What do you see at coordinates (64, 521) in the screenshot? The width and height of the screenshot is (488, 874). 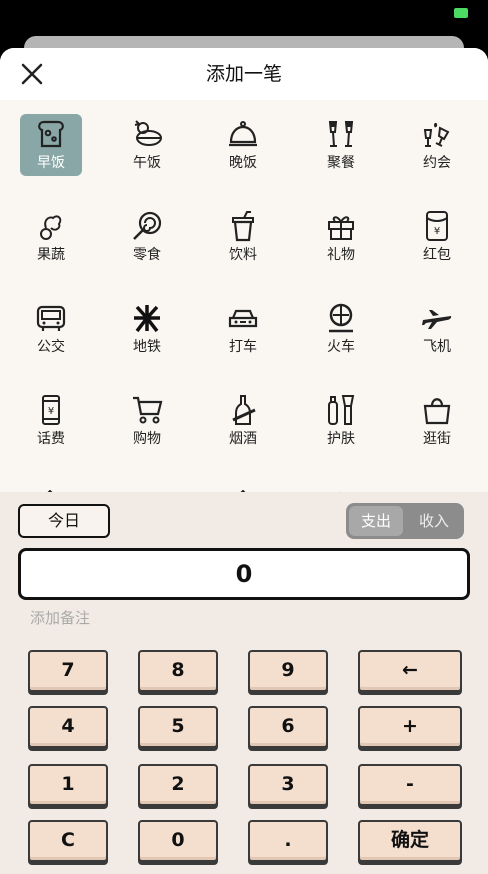 I see `date-button: 今日` at bounding box center [64, 521].